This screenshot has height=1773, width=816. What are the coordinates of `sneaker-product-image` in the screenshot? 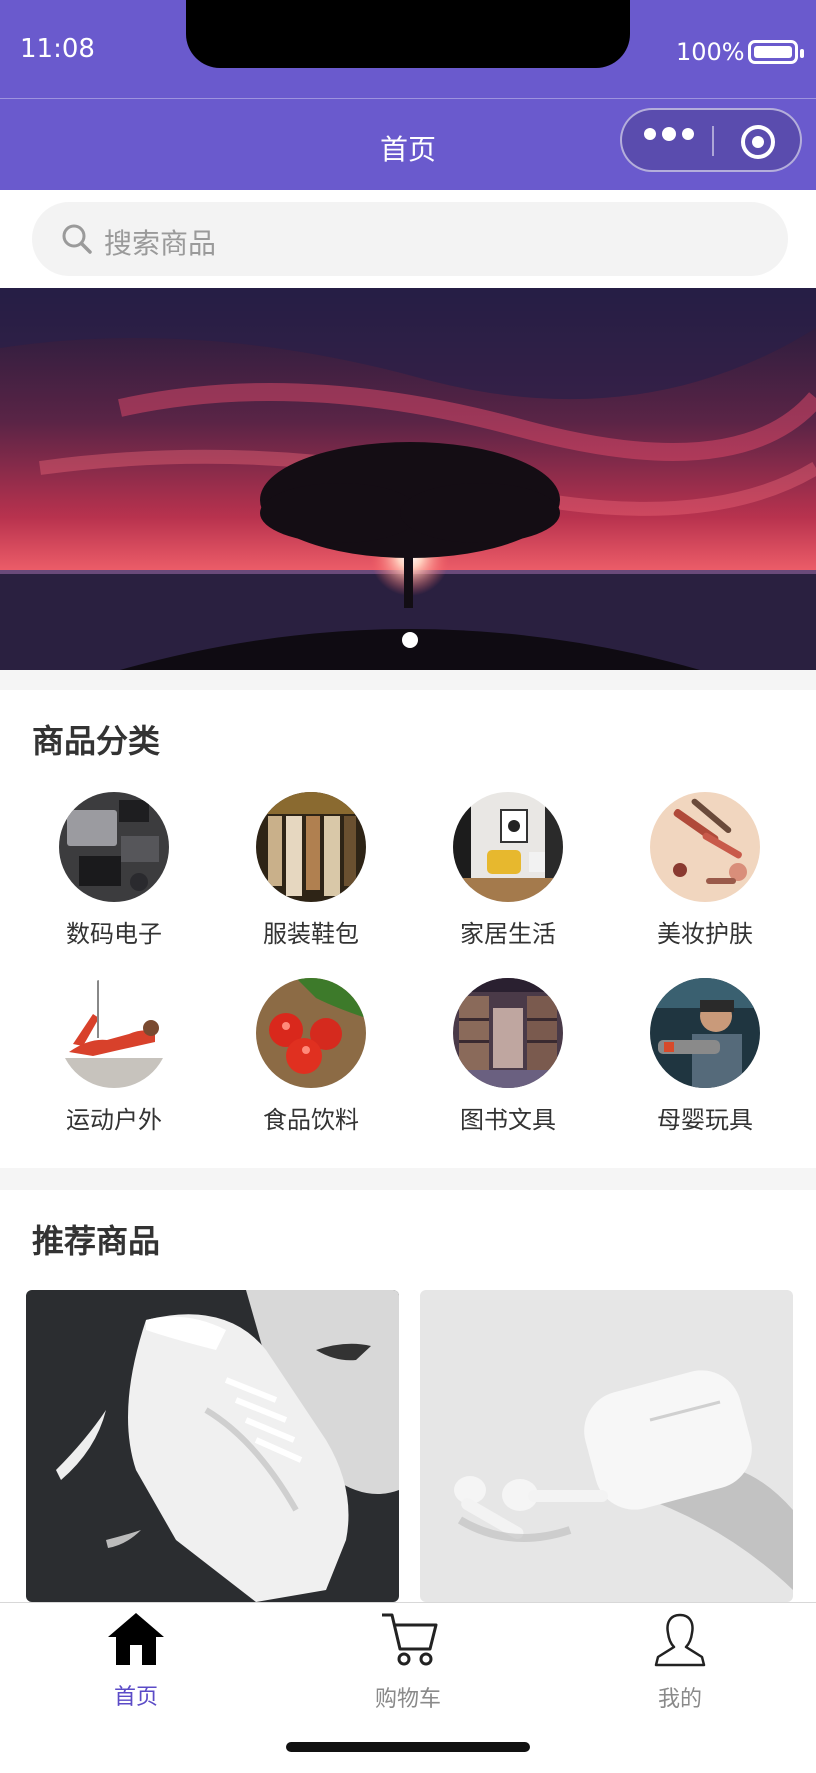 It's located at (212, 1446).